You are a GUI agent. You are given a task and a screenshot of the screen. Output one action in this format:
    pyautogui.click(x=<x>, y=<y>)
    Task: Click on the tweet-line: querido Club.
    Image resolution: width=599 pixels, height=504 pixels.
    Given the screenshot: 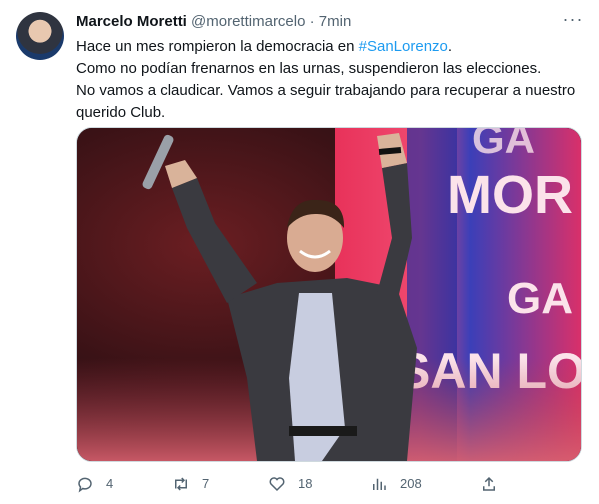 What is the action you would take?
    pyautogui.click(x=121, y=112)
    